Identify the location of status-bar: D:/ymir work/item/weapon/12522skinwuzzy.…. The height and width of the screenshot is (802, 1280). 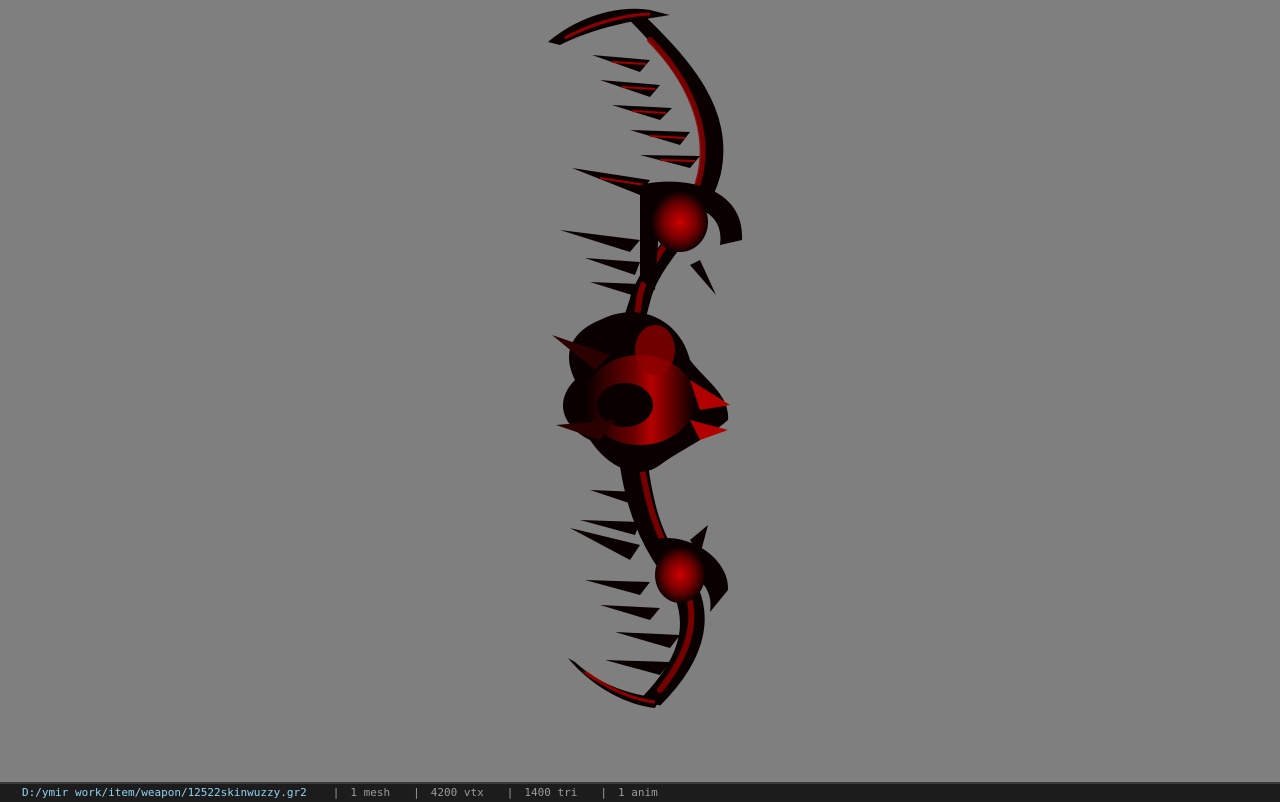
(640, 792).